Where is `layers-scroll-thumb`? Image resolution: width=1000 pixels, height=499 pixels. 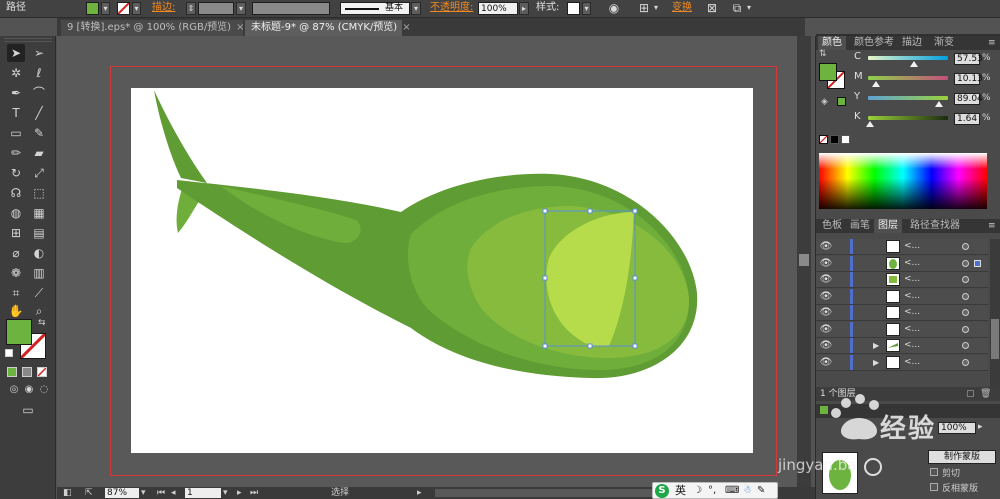 layers-scroll-thumb is located at coordinates (995, 339).